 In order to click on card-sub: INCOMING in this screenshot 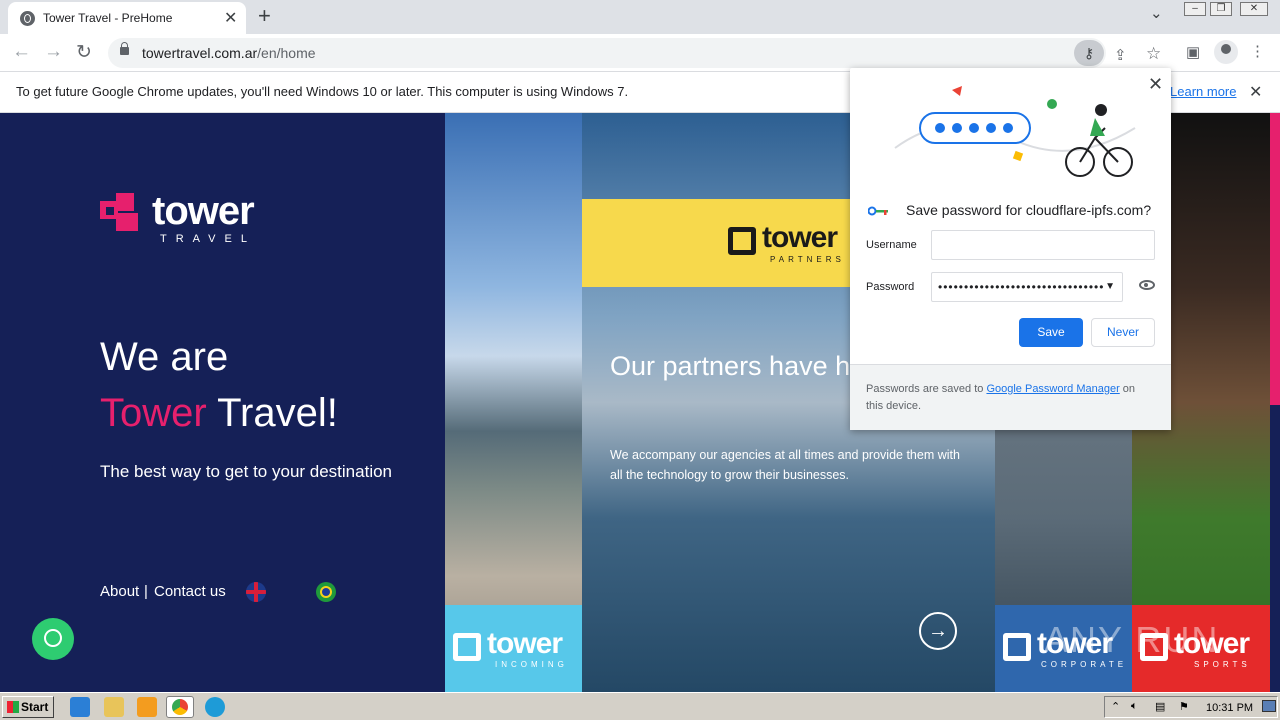, I will do `click(531, 664)`.